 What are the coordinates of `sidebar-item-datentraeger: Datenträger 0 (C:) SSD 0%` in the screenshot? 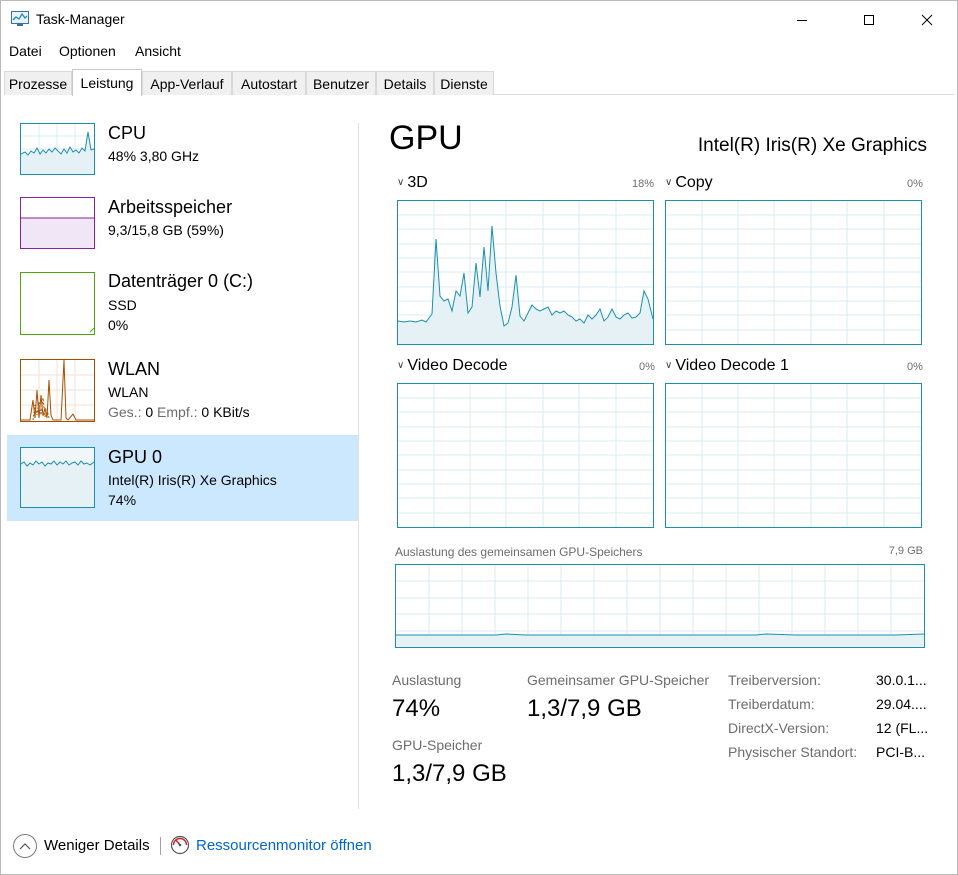 It's located at (182, 306).